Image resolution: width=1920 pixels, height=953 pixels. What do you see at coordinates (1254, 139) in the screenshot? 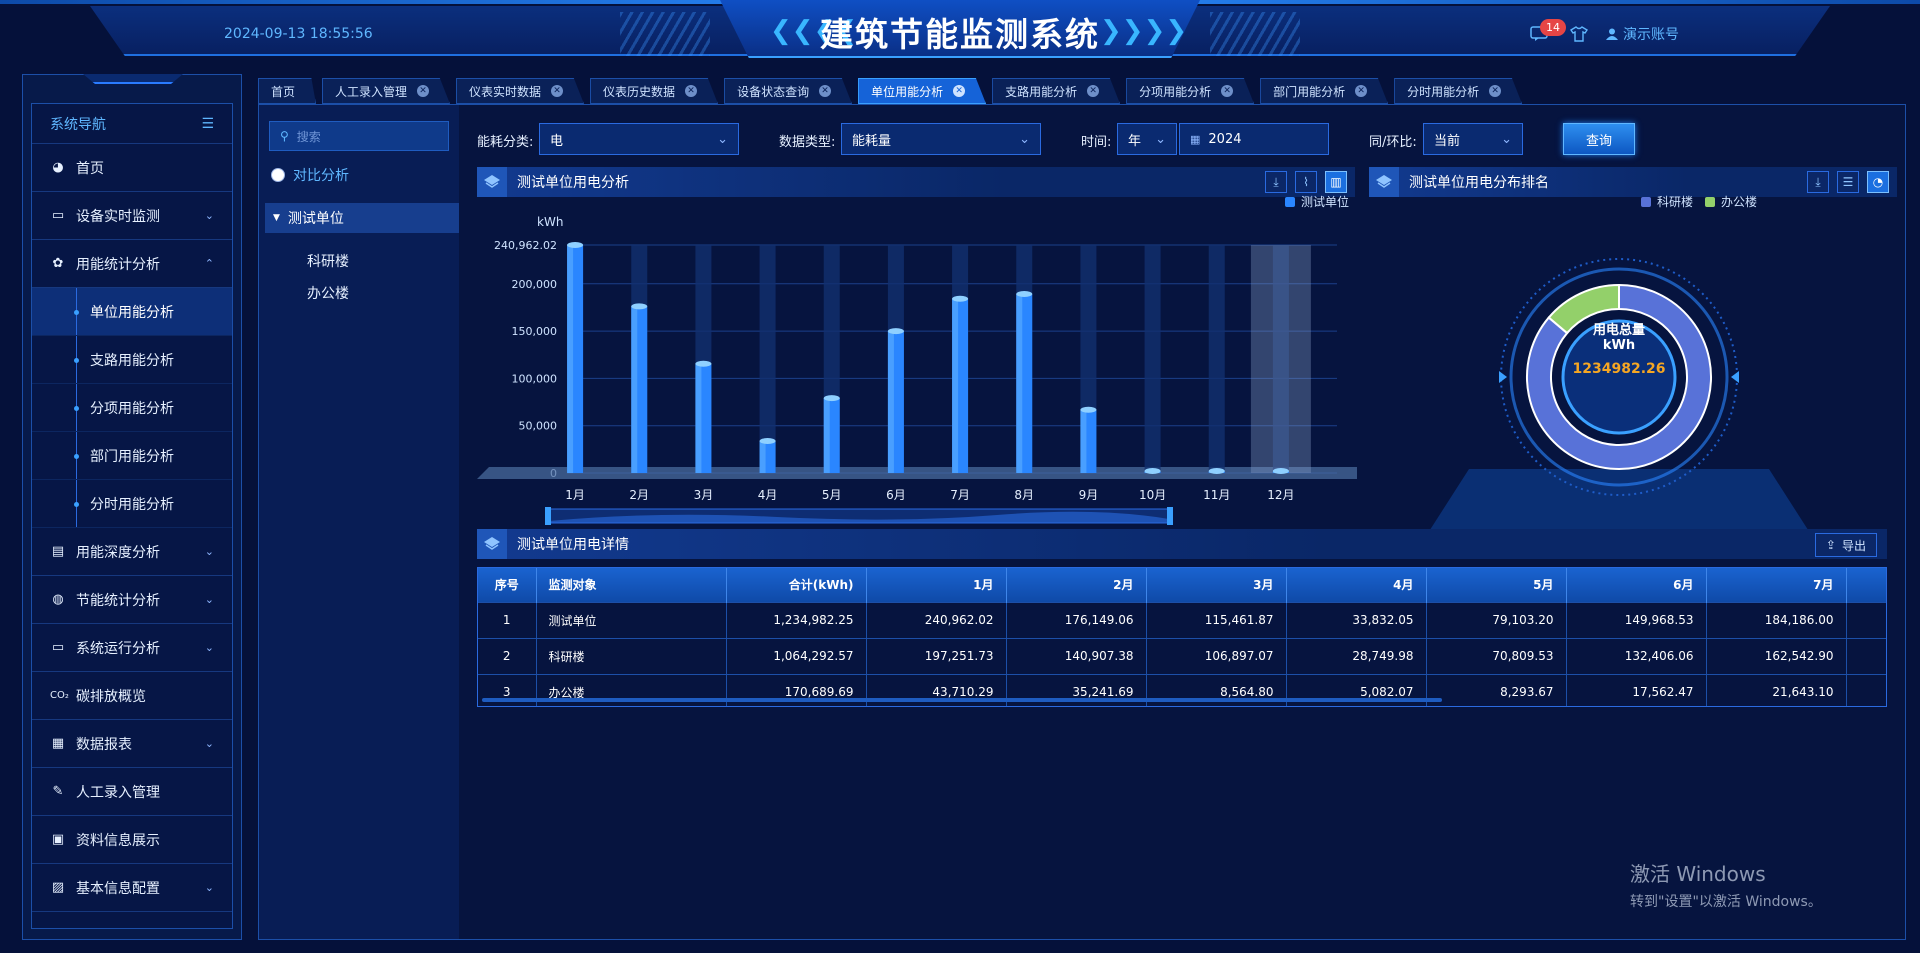
I see `year-picker: ▦ 2024` at bounding box center [1254, 139].